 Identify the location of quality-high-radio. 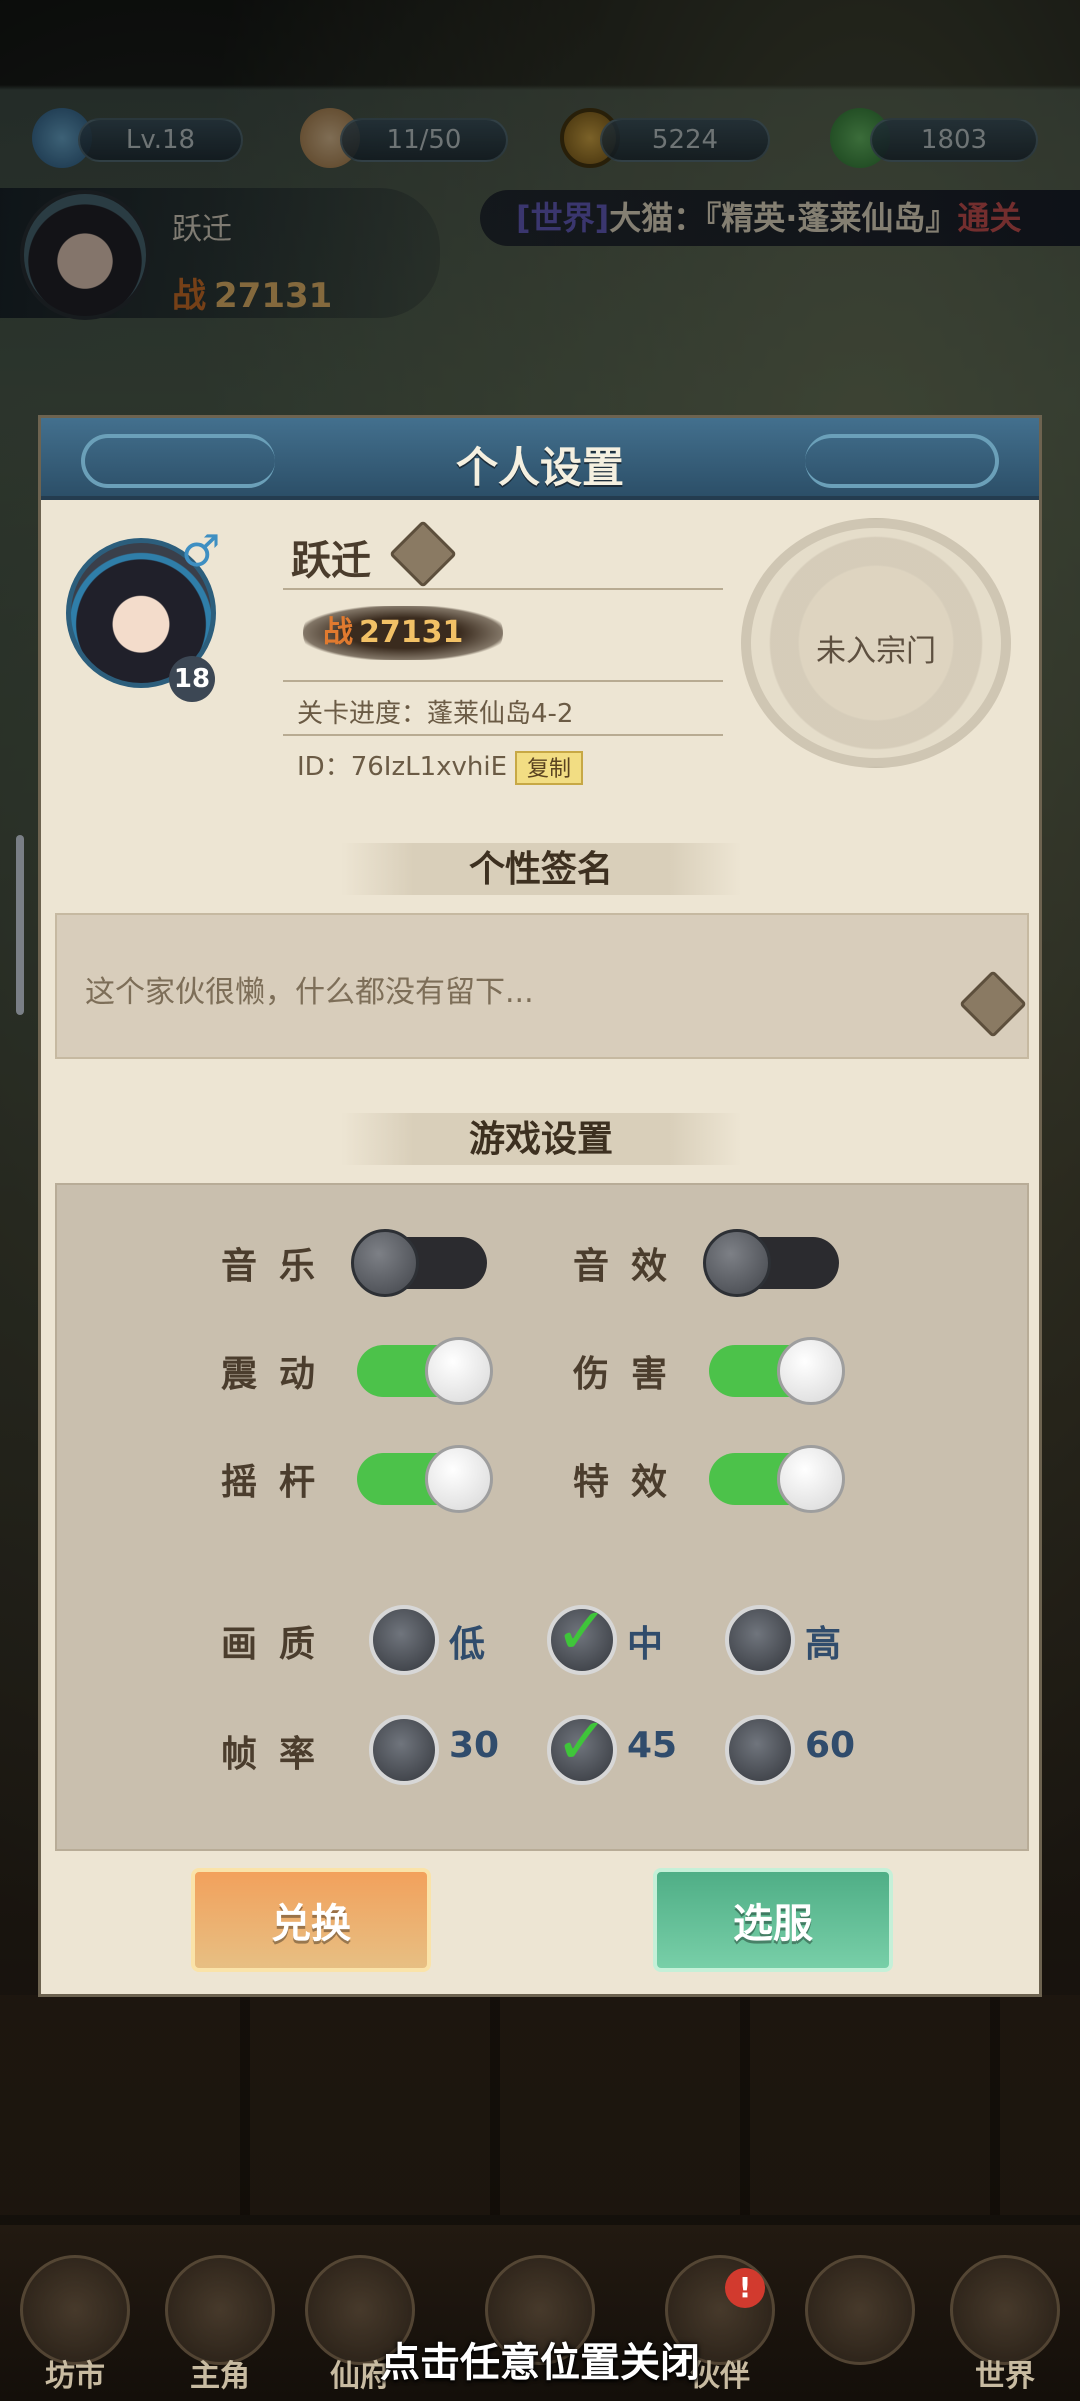
(760, 1640).